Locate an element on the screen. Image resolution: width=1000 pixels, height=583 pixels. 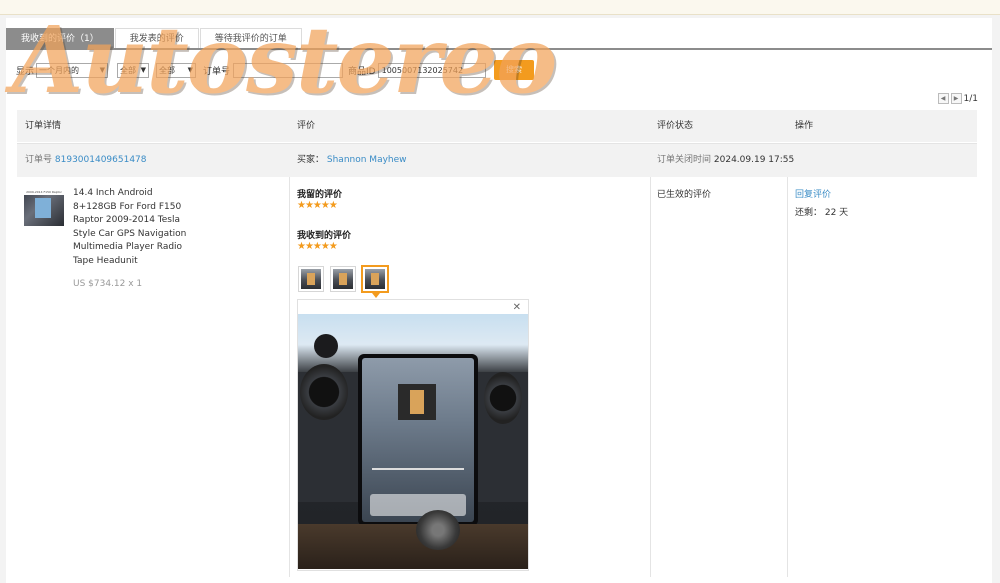
tab-received-reviews: 我收到的评价（1） is located at coordinates (60, 38).